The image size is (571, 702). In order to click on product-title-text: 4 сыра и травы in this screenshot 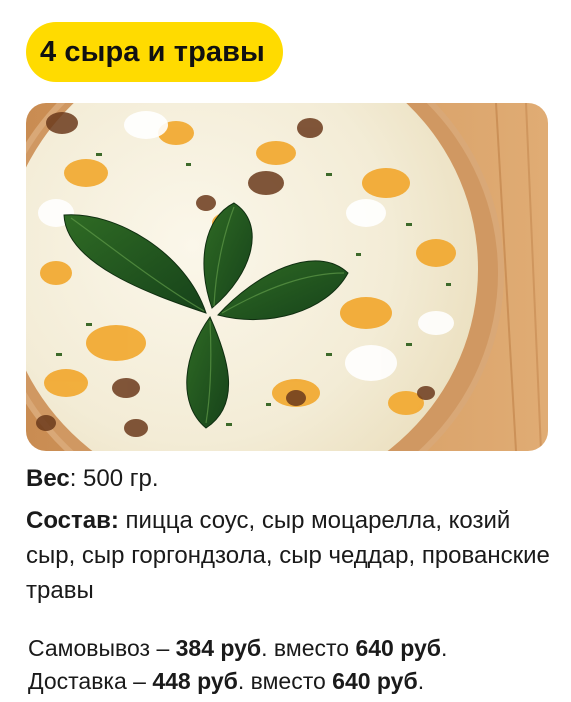, I will do `click(152, 51)`.